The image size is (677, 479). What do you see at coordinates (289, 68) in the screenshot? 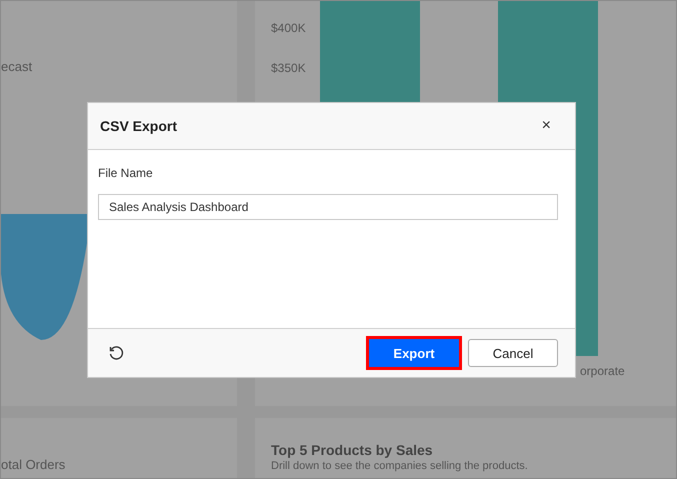
I see `axis-label: $350K` at bounding box center [289, 68].